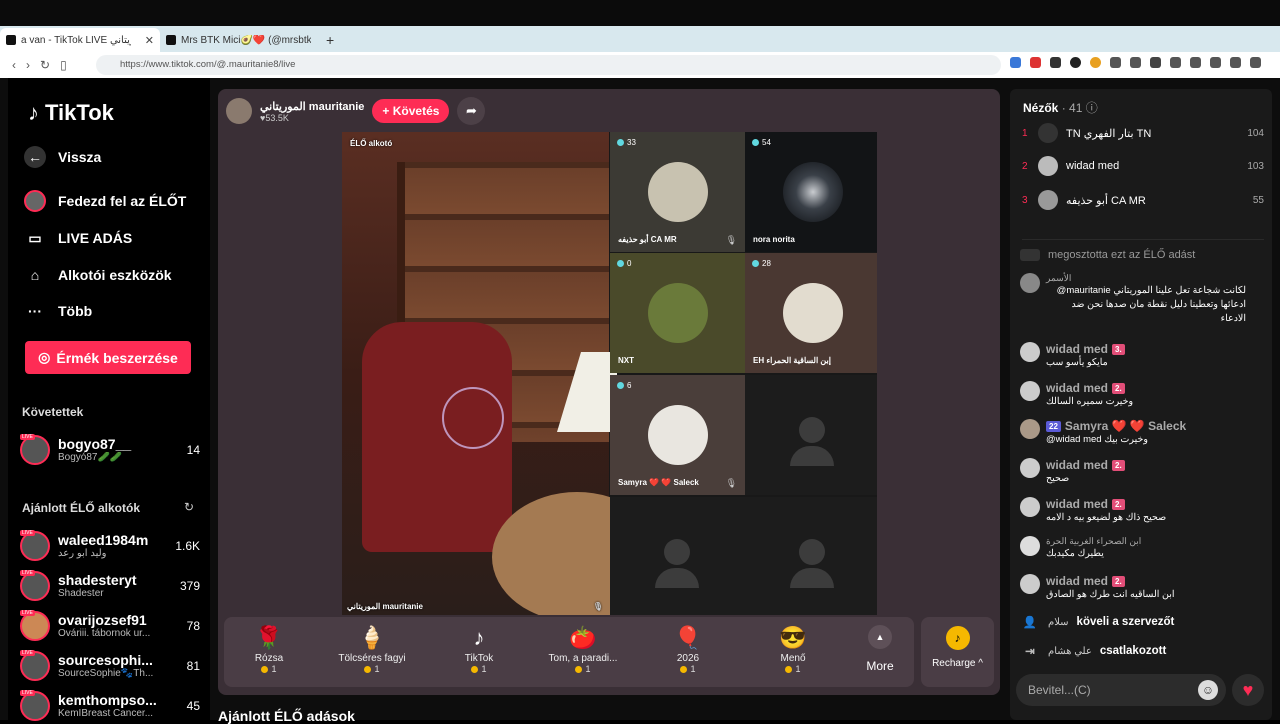  I want to click on gift-2026: 🎈 2026 1, so click(688, 649).